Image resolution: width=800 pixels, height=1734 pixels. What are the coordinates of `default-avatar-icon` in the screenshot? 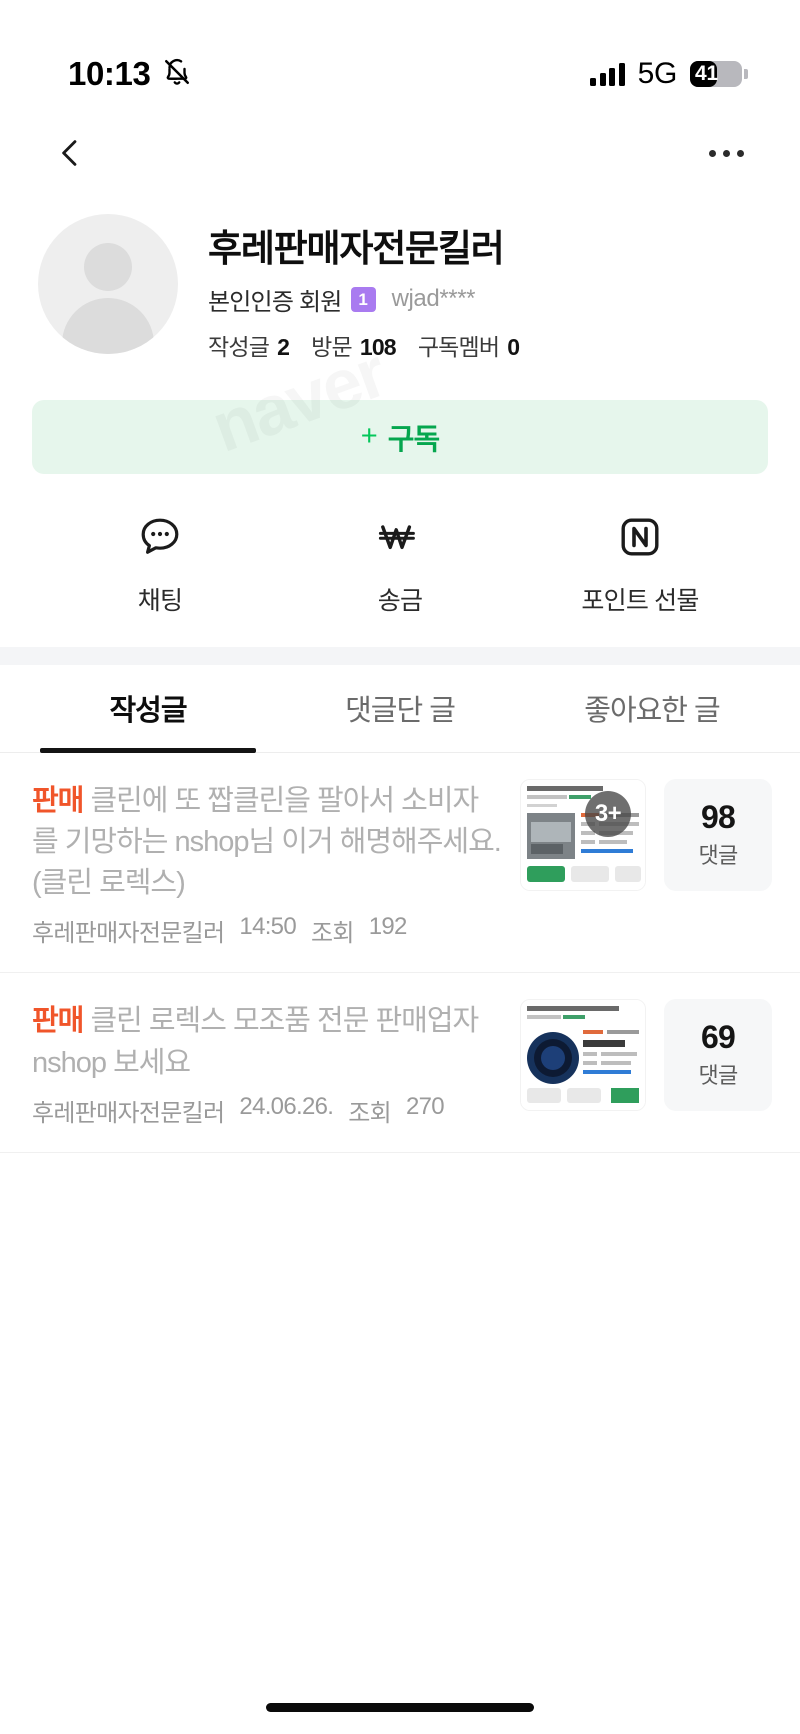 It's located at (108, 267).